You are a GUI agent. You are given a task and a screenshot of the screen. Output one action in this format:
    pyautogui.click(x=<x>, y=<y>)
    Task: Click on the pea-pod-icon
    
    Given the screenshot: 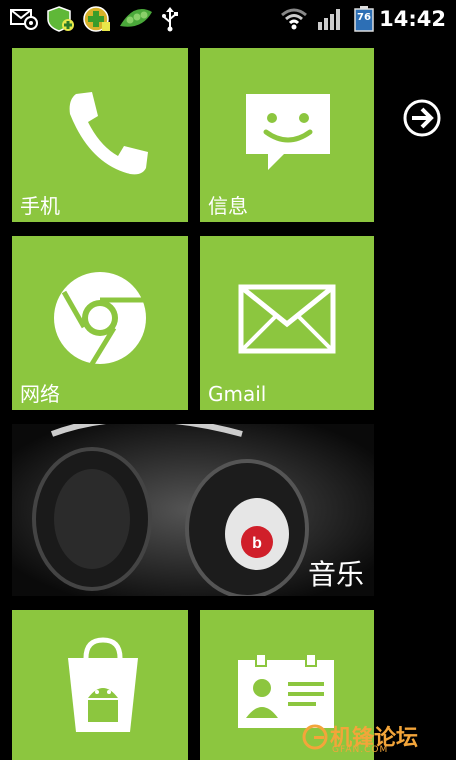 What is the action you would take?
    pyautogui.click(x=136, y=18)
    